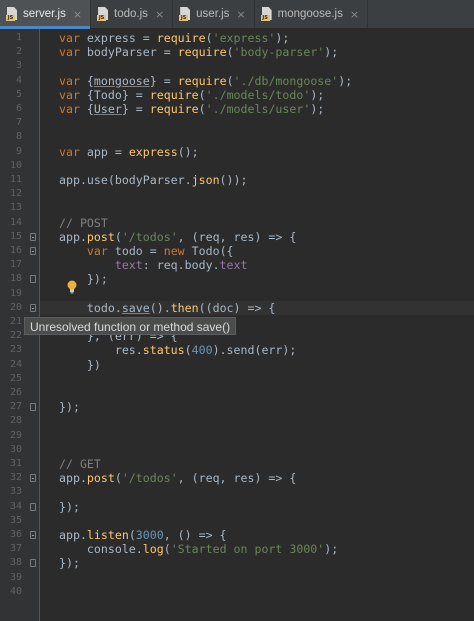  I want to click on code-line: // GET, so click(80, 464).